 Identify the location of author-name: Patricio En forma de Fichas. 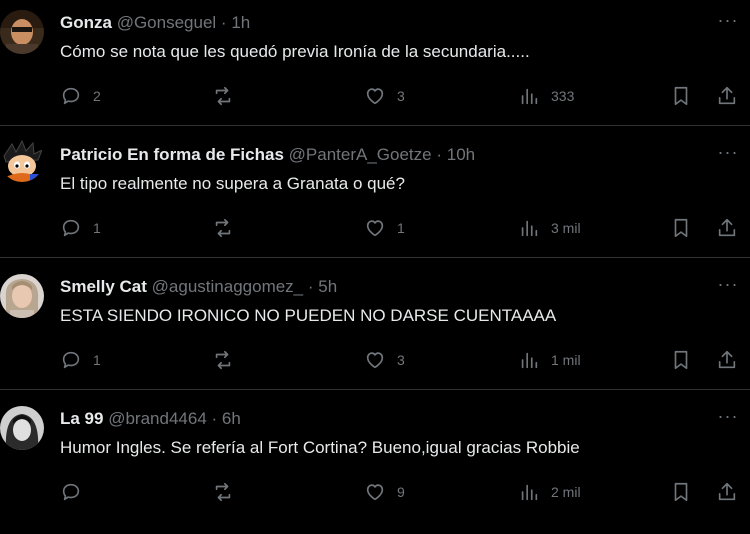
(172, 154).